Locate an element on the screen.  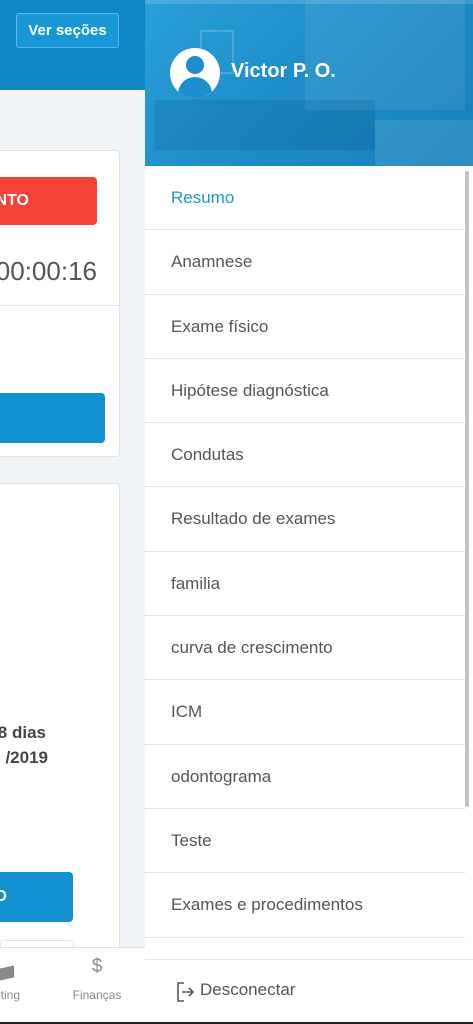
menu-item-curva-de-crescimento: curva de crescimento is located at coordinates (305, 648).